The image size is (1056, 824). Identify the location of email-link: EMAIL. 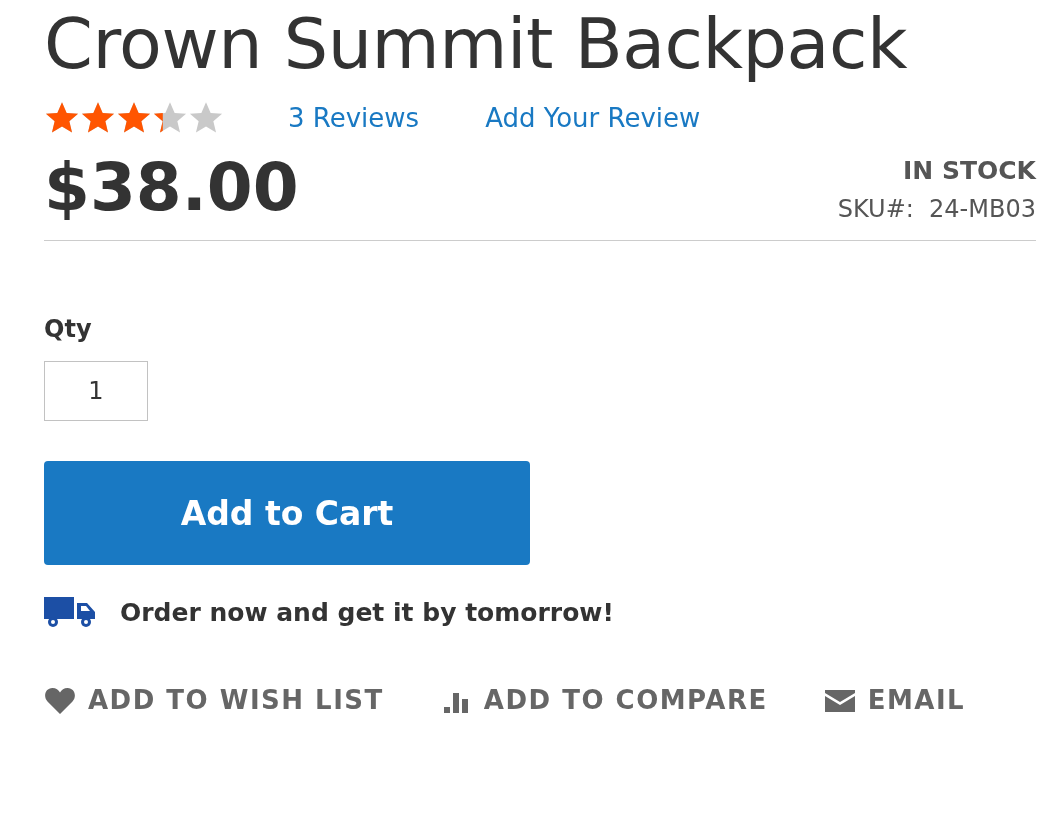
(894, 700).